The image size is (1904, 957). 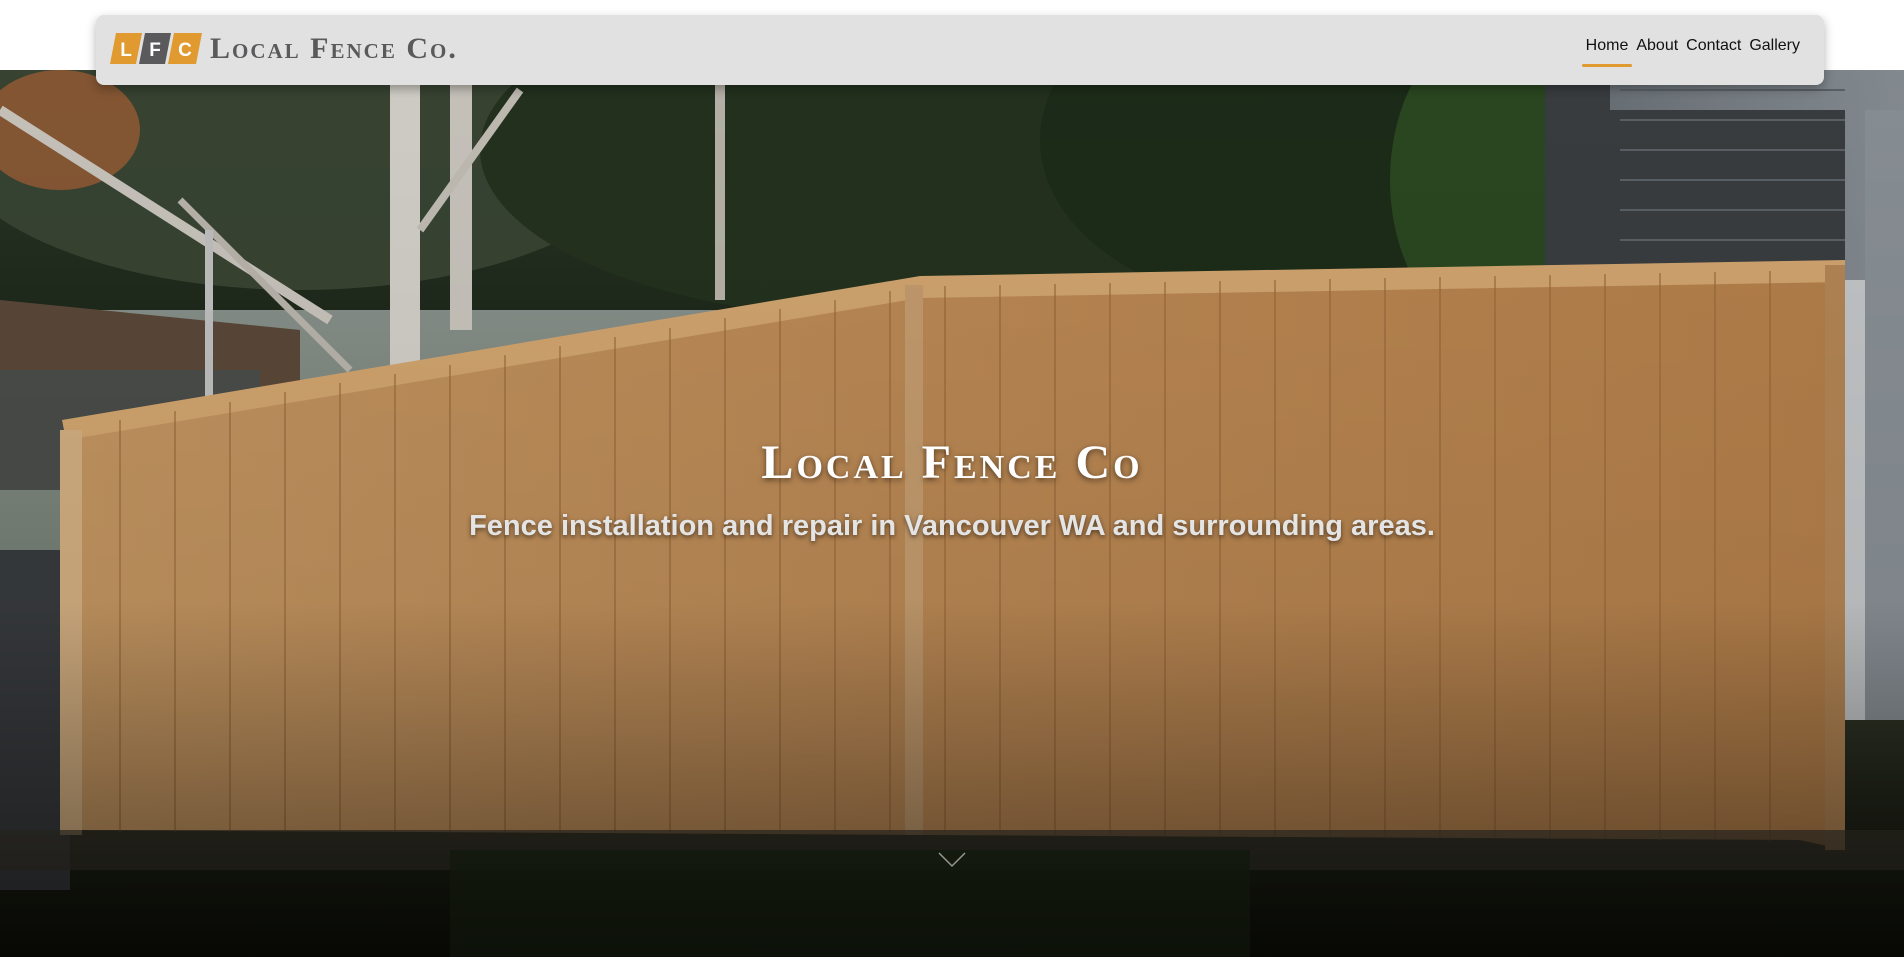 I want to click on nav-item-contact: Contact, so click(x=1713, y=49).